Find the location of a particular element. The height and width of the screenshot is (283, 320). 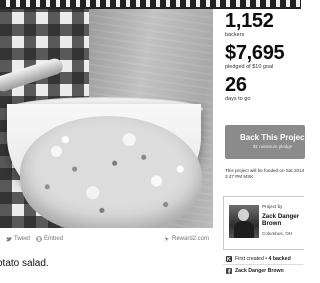

share-bar: Tweet Embed Reward2.com is located at coordinates (106, 239).